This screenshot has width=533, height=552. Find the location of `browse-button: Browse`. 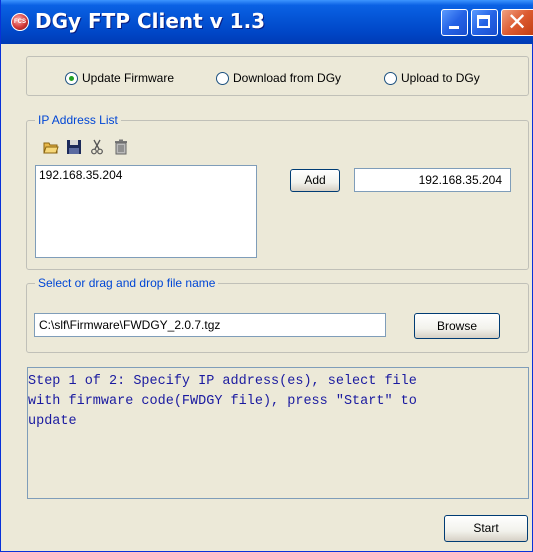

browse-button: Browse is located at coordinates (457, 326).